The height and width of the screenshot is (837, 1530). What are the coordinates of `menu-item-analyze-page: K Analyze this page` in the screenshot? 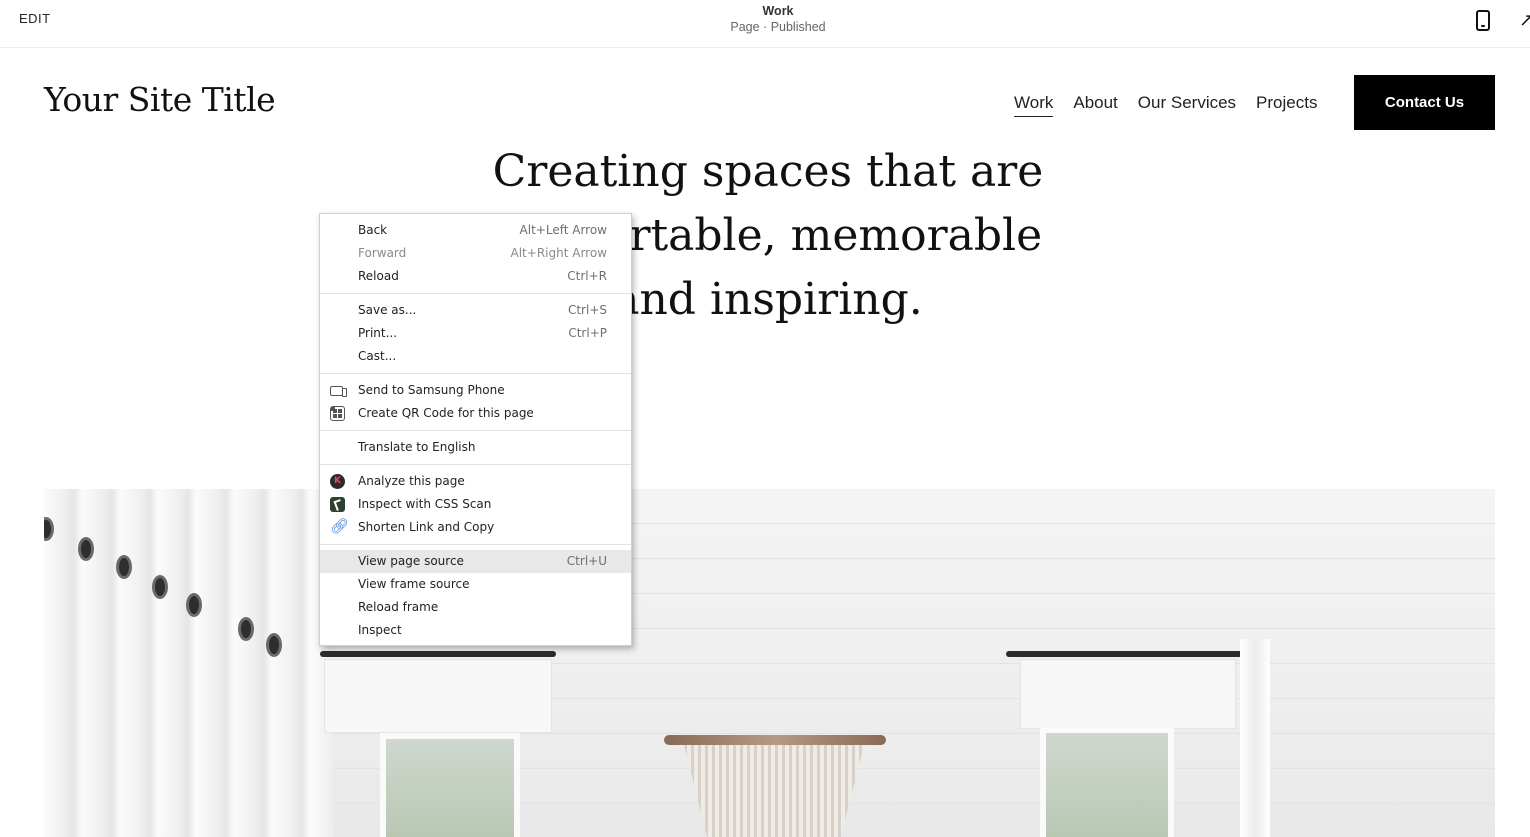 It's located at (475, 481).